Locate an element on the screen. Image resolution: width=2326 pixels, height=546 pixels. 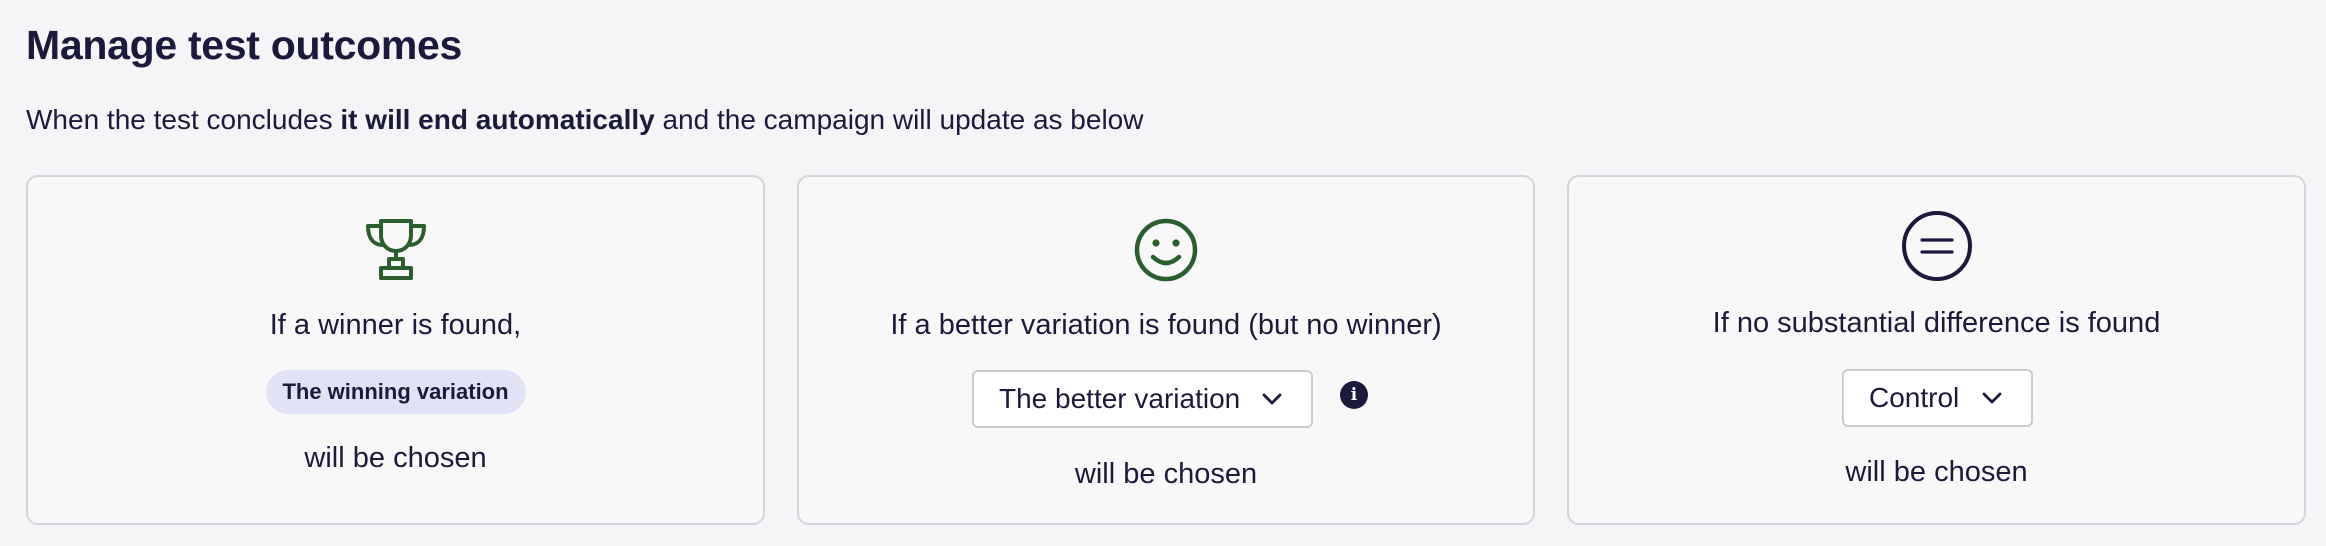
winner-result-text: will be chosen is located at coordinates (395, 458).